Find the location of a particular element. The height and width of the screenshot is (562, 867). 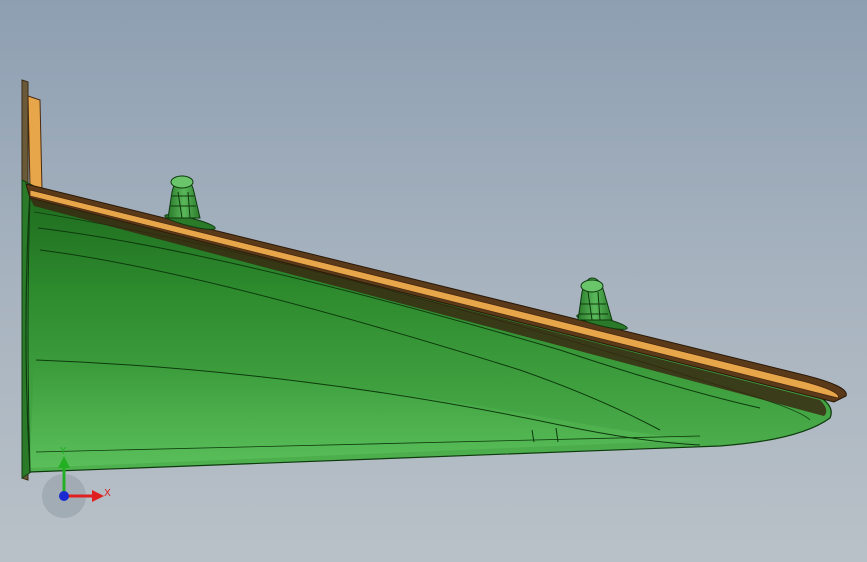

coordinate-triad: Y X is located at coordinates (76, 482).